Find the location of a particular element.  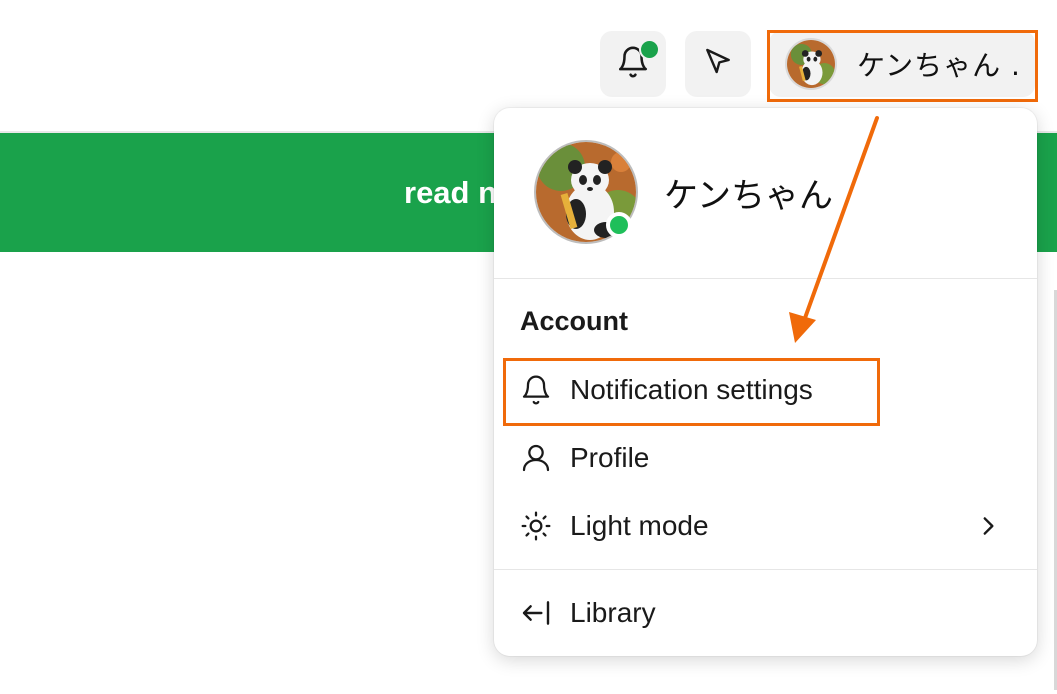

unread-indicator is located at coordinates (649, 49).